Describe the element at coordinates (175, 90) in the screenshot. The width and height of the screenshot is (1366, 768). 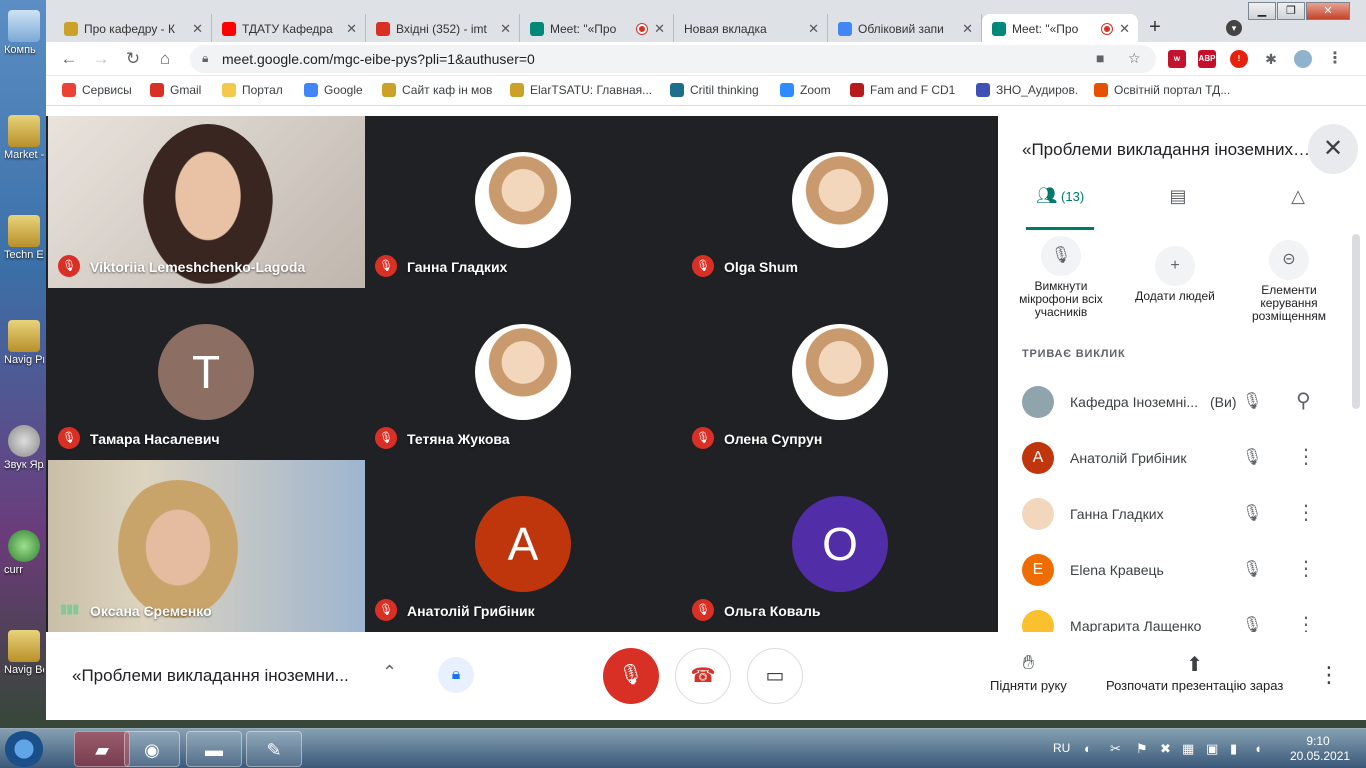
I see `bookmark-gmail: Gmail` at that location.